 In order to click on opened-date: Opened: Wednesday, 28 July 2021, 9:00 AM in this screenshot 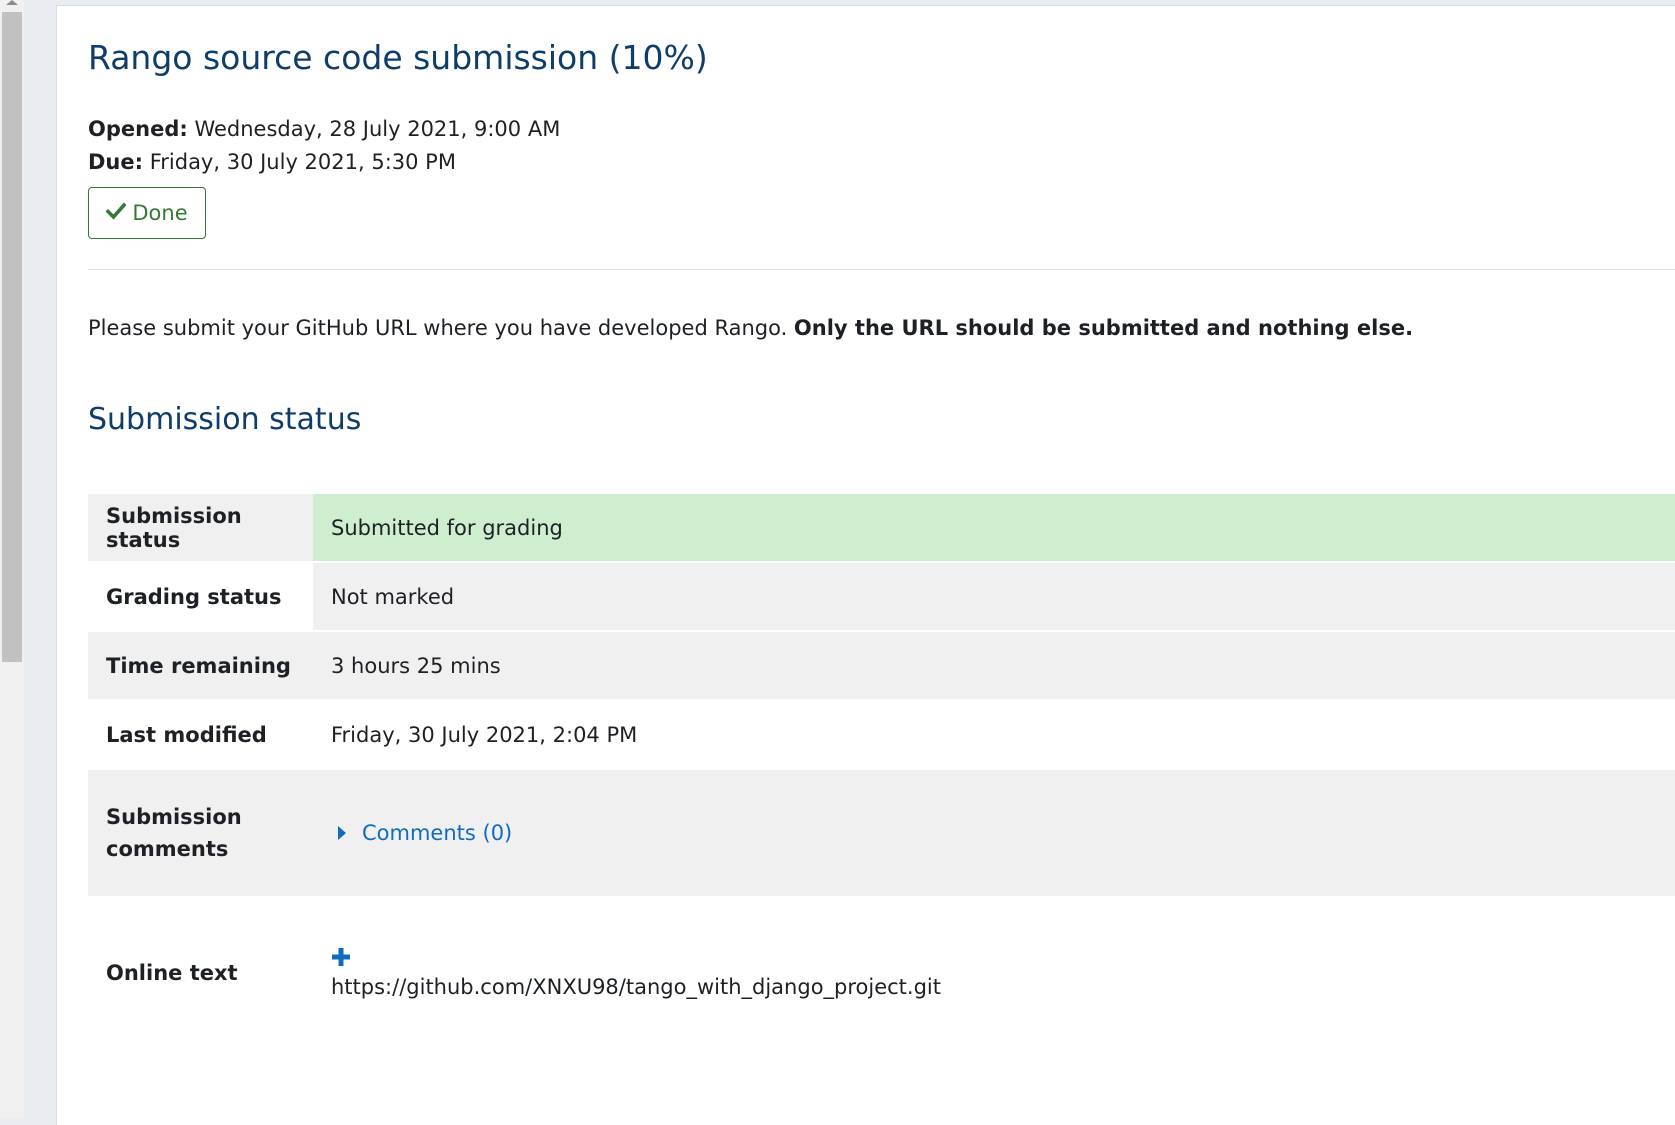, I will do `click(324, 129)`.